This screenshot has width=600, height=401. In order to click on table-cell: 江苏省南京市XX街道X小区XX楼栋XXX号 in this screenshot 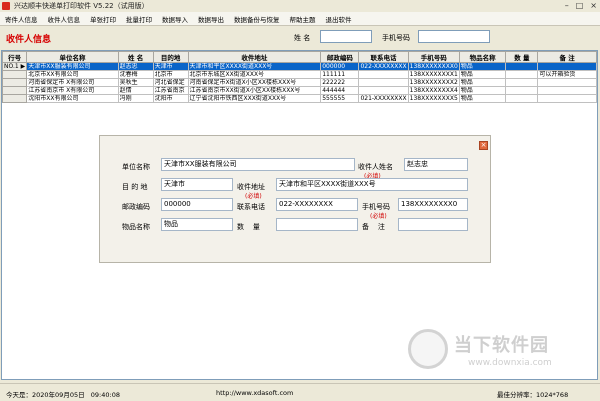, I will do `click(254, 90)`.